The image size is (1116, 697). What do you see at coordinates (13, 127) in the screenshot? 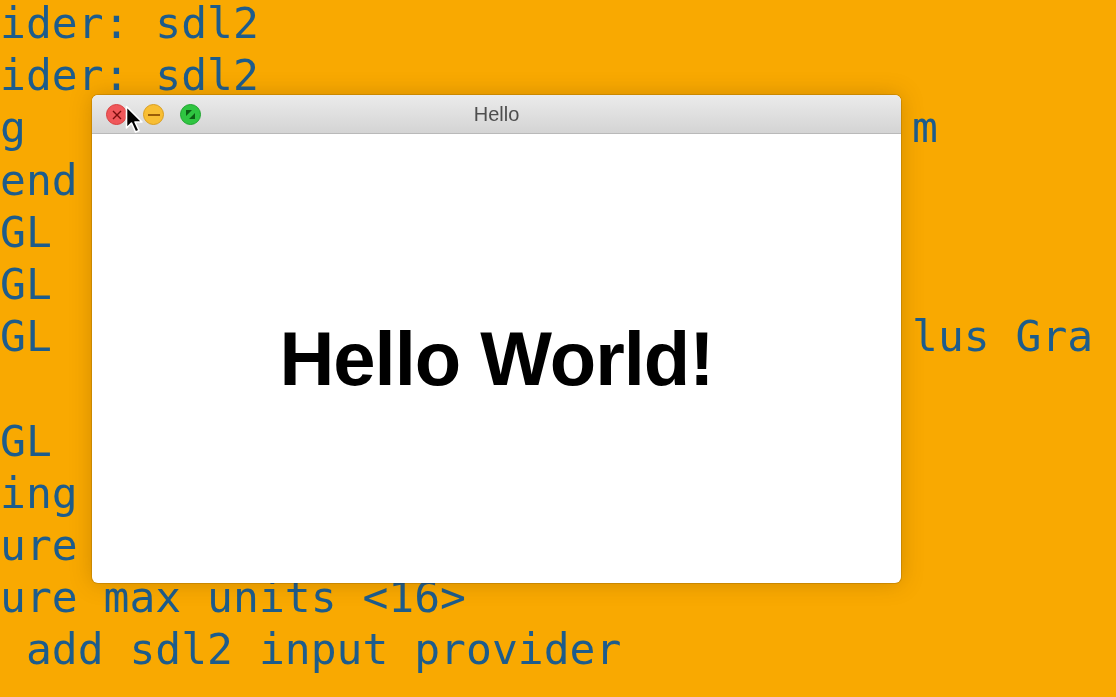
I see `terminal-line: g` at bounding box center [13, 127].